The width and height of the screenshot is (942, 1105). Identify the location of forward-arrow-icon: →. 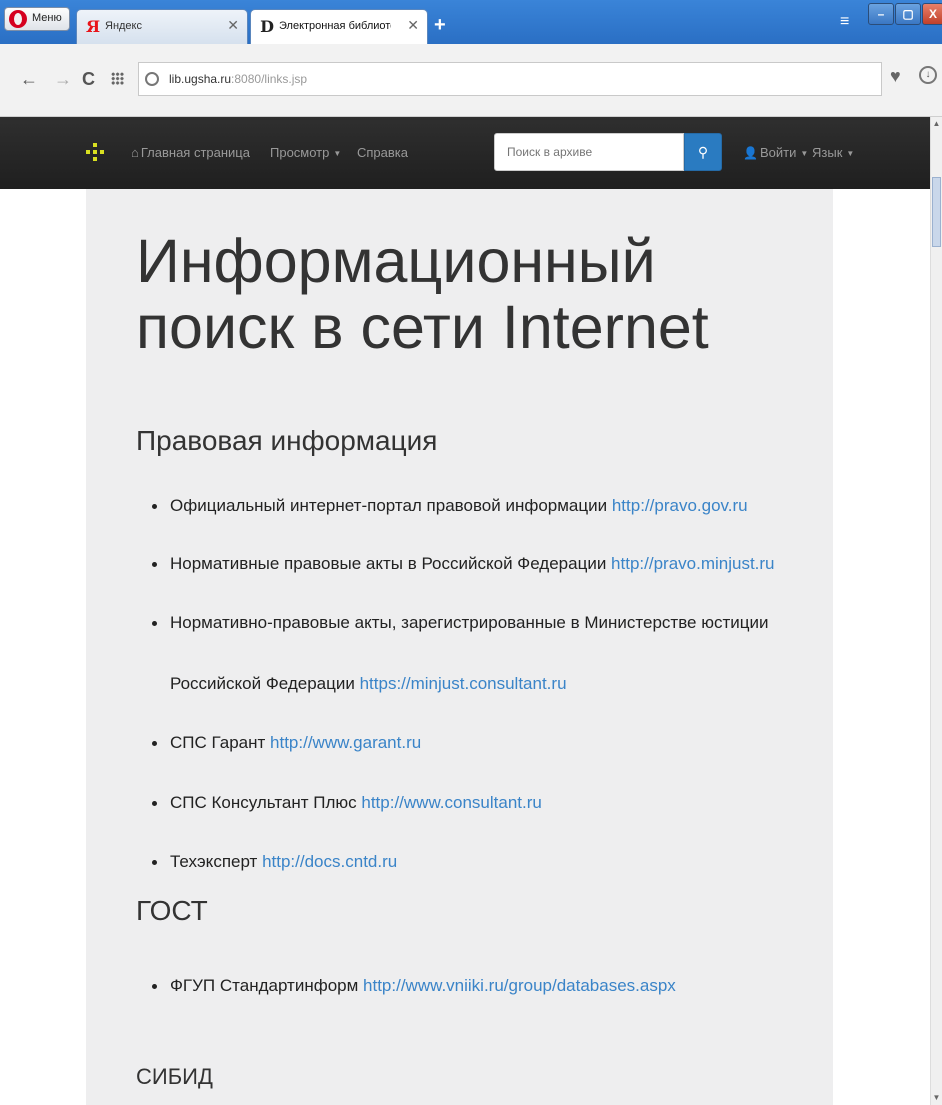
(63, 79).